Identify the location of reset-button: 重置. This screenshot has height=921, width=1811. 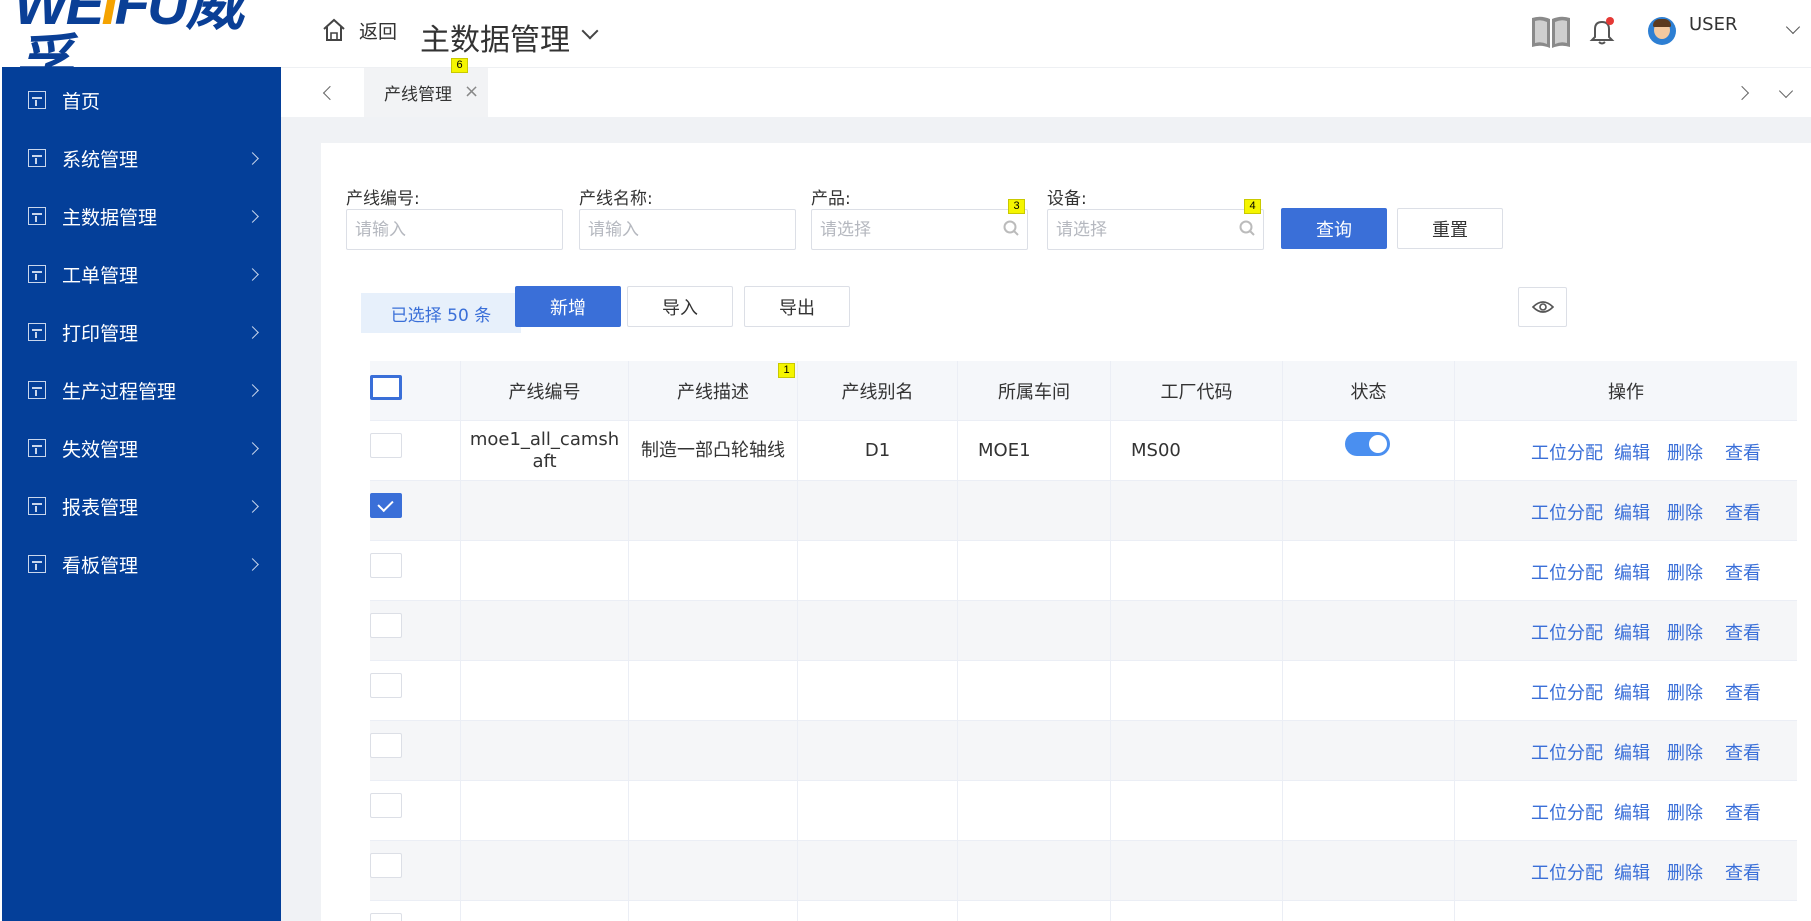
(1450, 228).